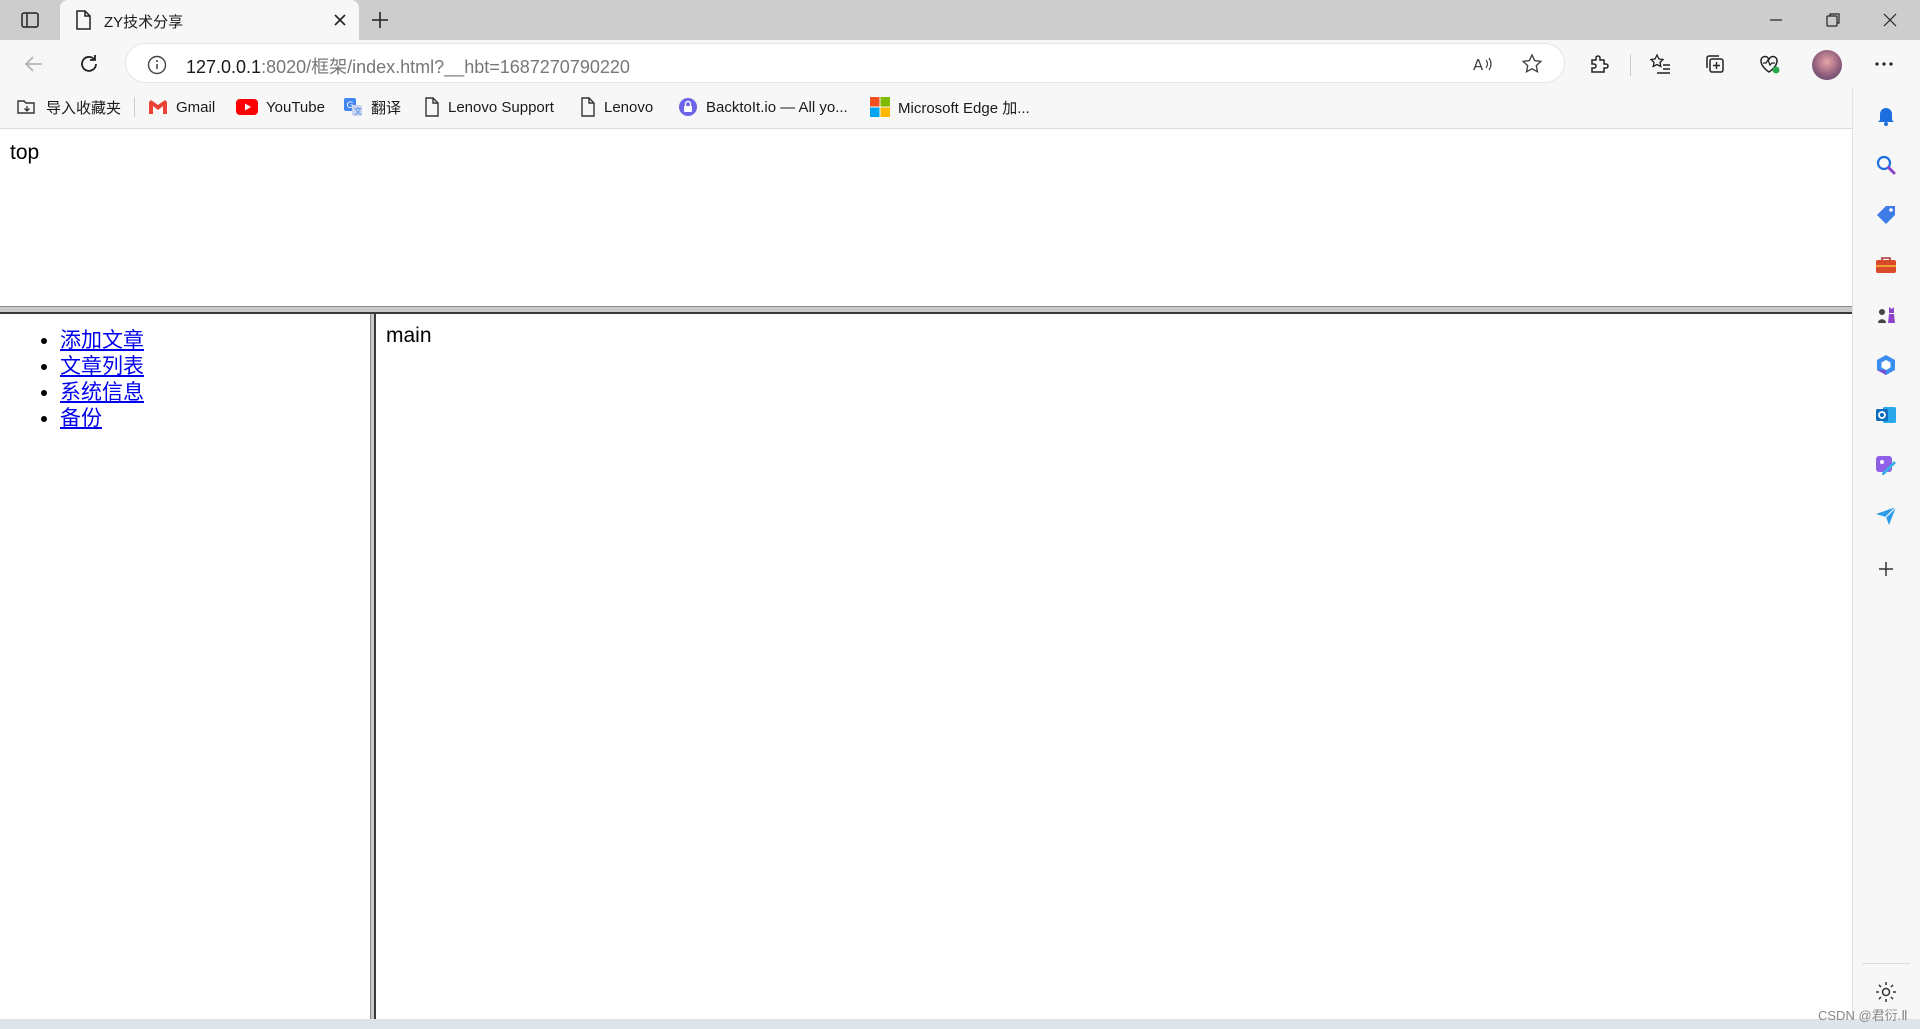  I want to click on gmail-icon, so click(158, 107).